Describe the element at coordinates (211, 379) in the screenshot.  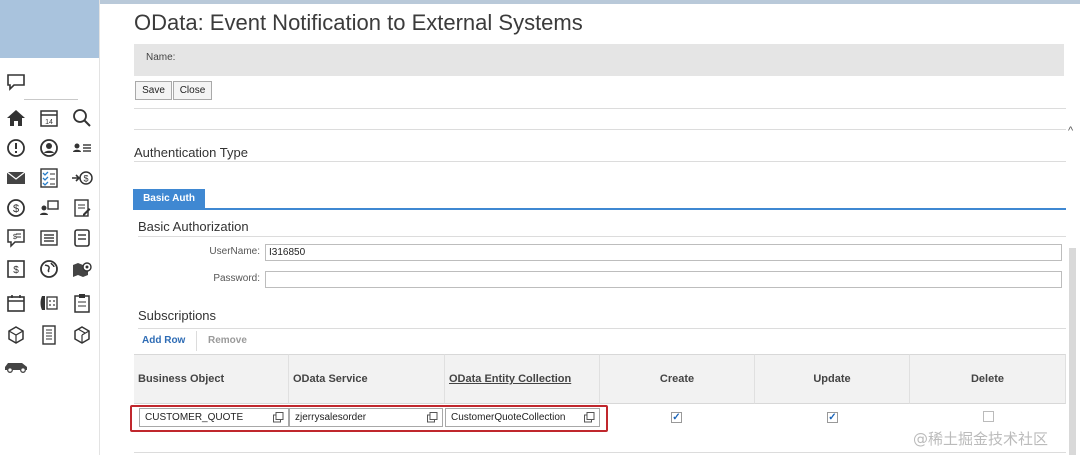
I see `column-header-business-object: Business Object` at that location.